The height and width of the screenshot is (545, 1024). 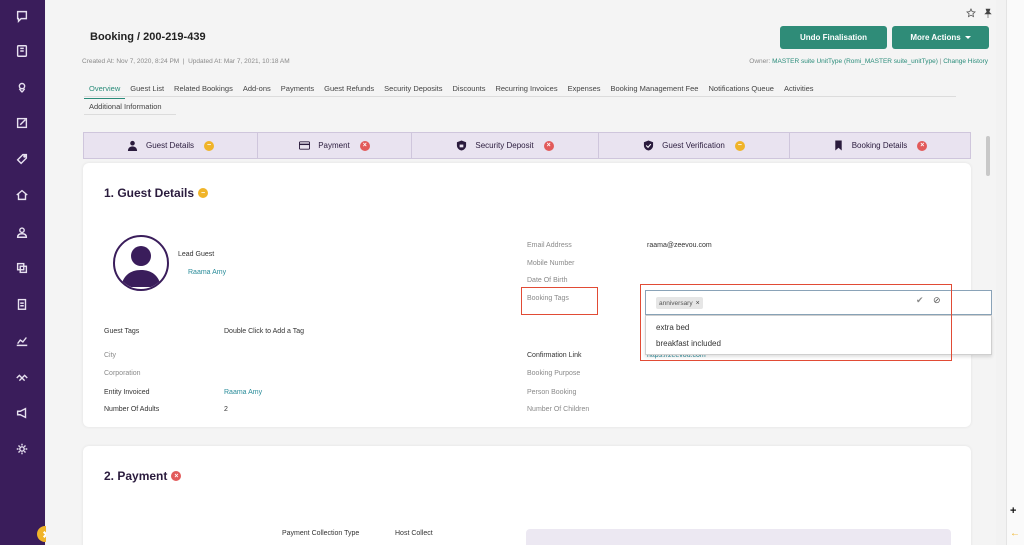 I want to click on email-value: raama@zeevou.com, so click(x=679, y=245).